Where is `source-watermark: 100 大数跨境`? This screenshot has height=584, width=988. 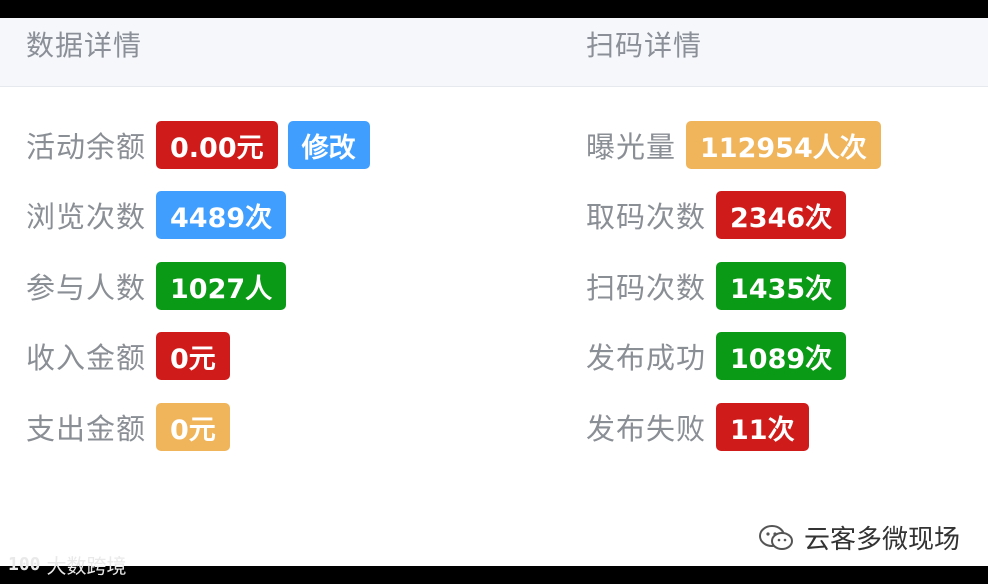 source-watermark: 100 大数跨境 is located at coordinates (67, 564).